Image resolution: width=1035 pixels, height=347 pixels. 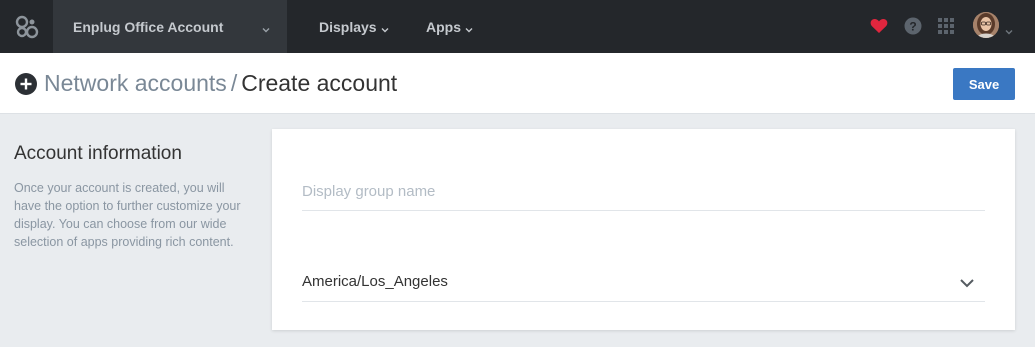 What do you see at coordinates (348, 26) in the screenshot?
I see `nav-displays-label: Displays` at bounding box center [348, 26].